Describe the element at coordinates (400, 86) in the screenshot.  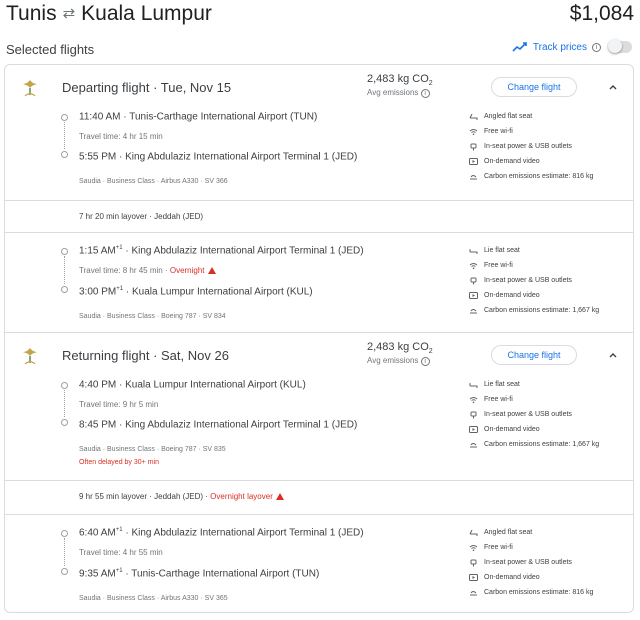
I see `departing-emissions: 2,483 kg CO2 Avg emissions i` at that location.